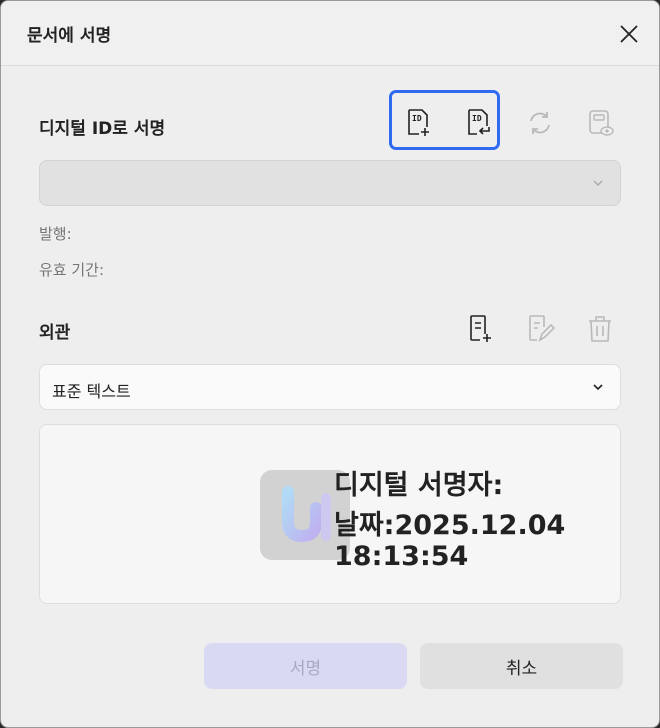 The height and width of the screenshot is (728, 660). I want to click on refresh-button, so click(540, 123).